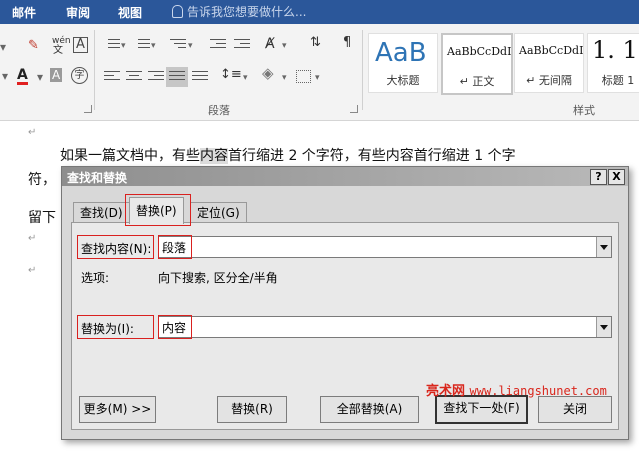  I want to click on paragraph-group-label: 段落, so click(219, 110).